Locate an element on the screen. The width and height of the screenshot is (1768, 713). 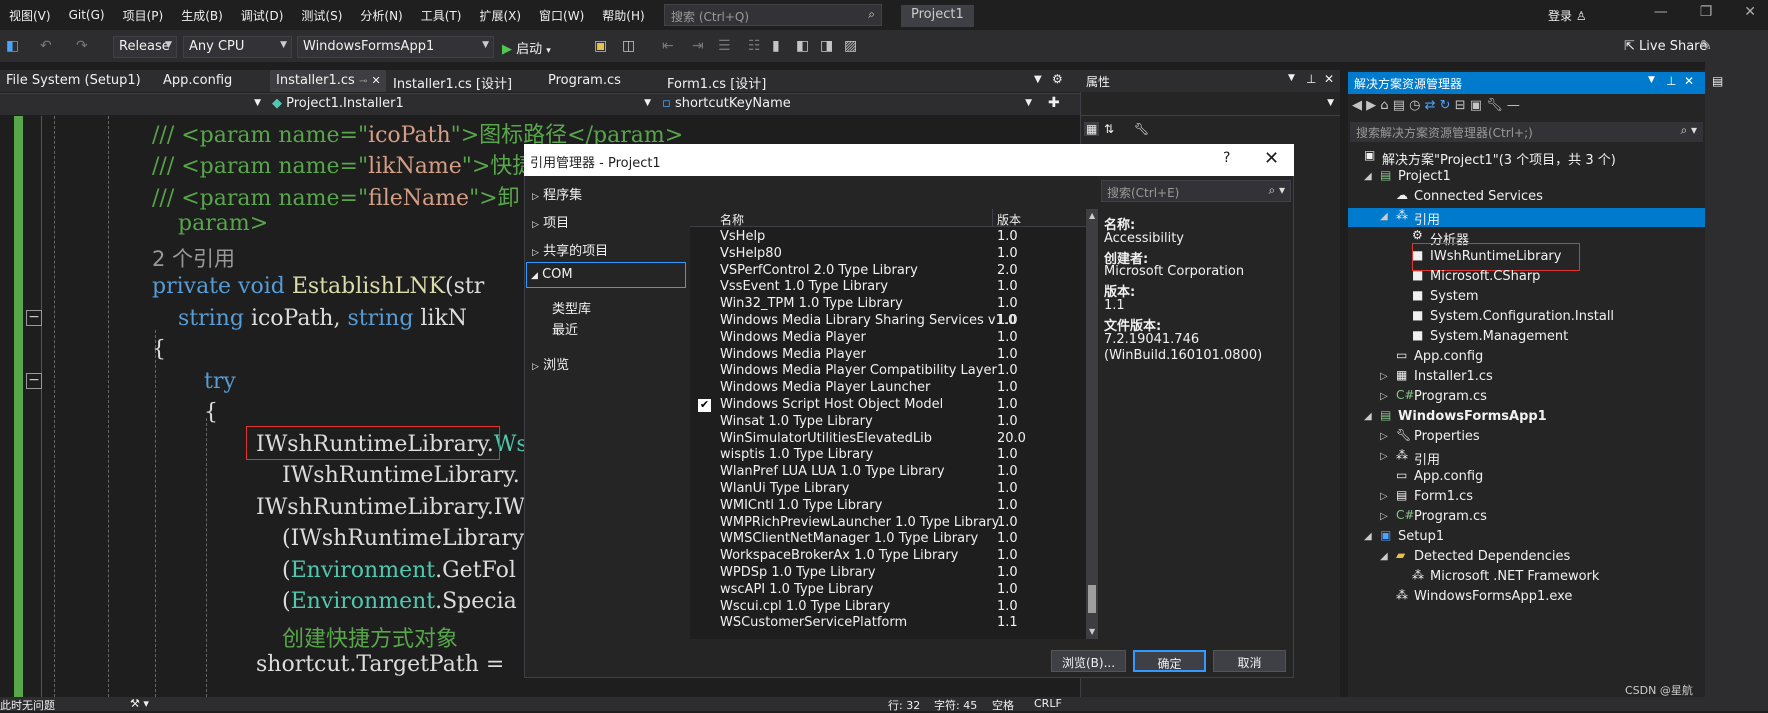
feedback-icon: ✎ is located at coordinates (1706, 46).